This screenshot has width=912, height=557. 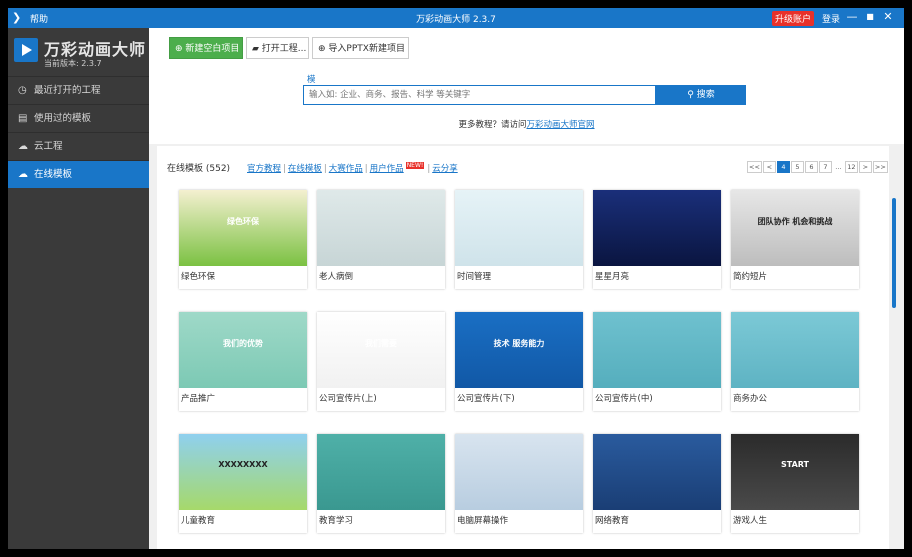 What do you see at coordinates (346, 169) in the screenshot?
I see `template-tab: 大赛作品` at bounding box center [346, 169].